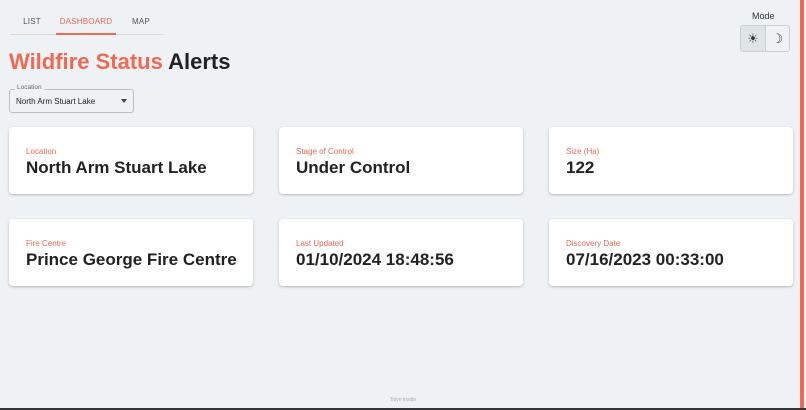 Image resolution: width=806 pixels, height=410 pixels. I want to click on card-label: Fire Centre, so click(46, 243).